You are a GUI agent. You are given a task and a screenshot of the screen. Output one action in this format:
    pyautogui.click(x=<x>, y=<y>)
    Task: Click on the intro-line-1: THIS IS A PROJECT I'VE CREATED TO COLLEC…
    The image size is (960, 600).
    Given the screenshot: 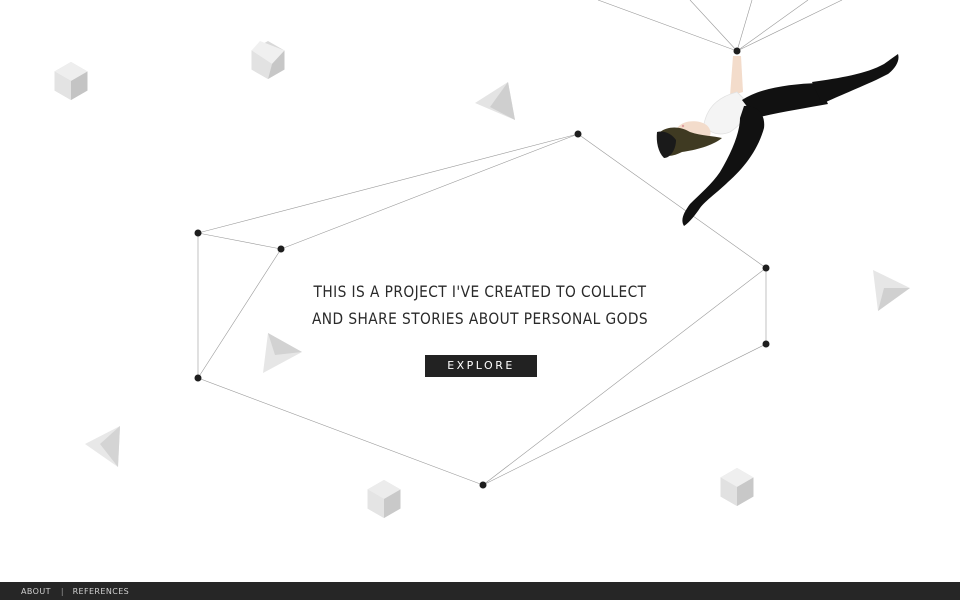 What is the action you would take?
    pyautogui.click(x=480, y=291)
    